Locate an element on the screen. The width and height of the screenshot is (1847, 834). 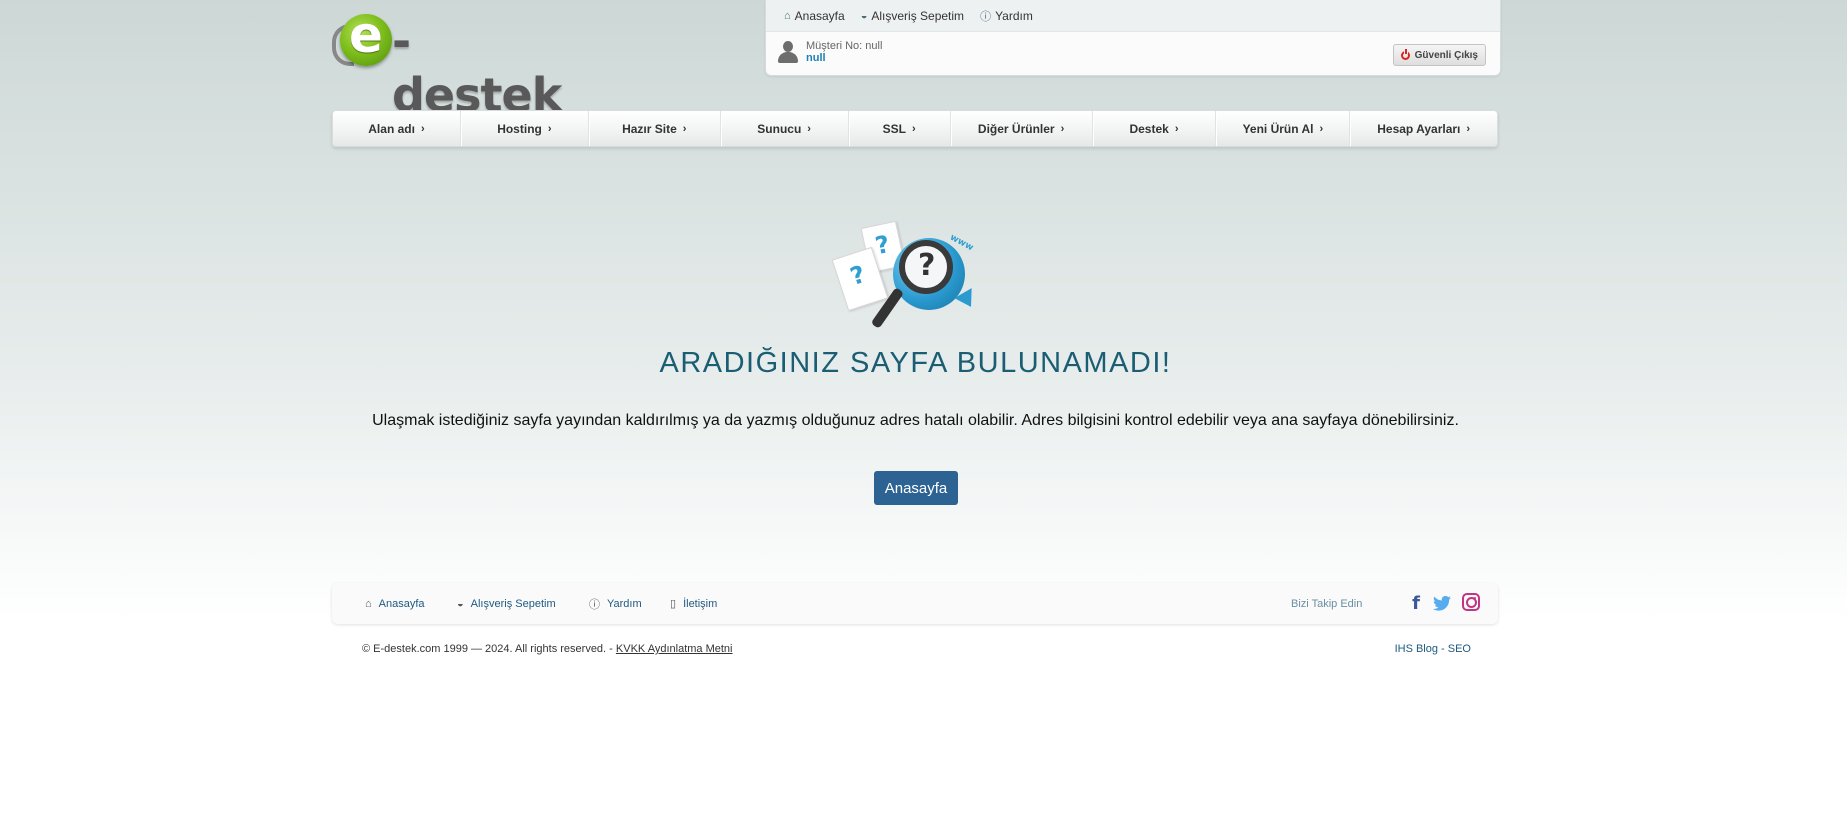
nav-hosting: Hosting › is located at coordinates (525, 128).